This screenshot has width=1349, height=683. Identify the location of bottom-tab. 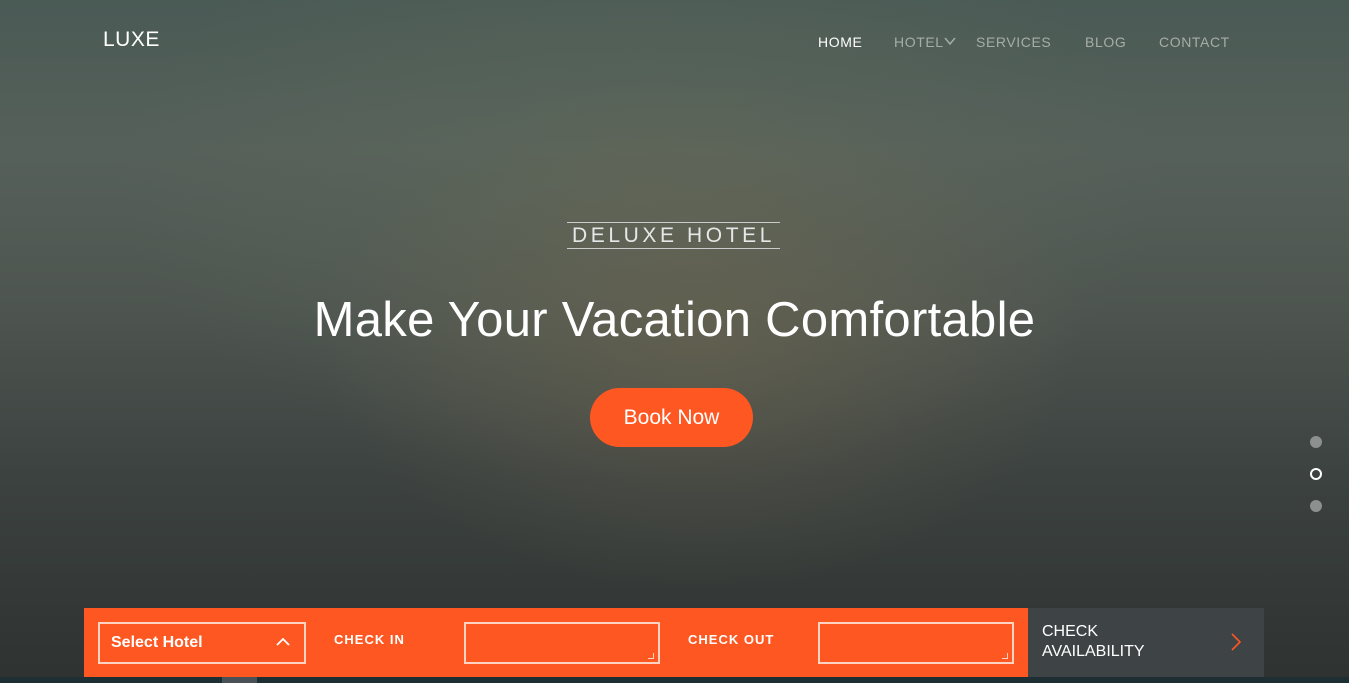
(239, 680).